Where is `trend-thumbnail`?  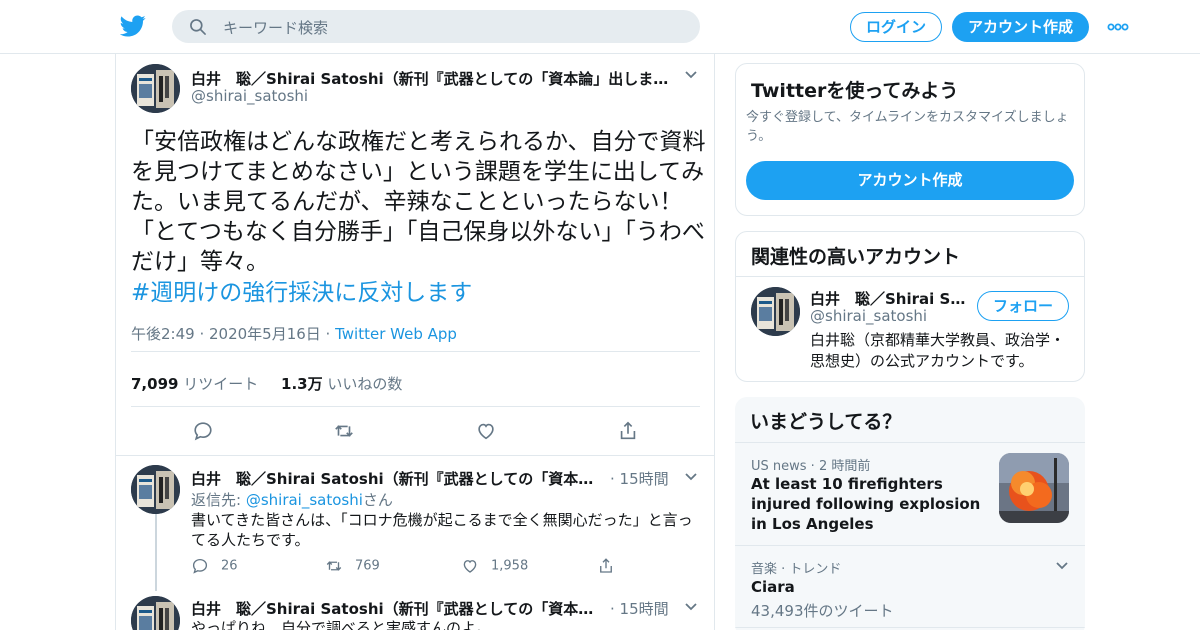 trend-thumbnail is located at coordinates (1034, 488).